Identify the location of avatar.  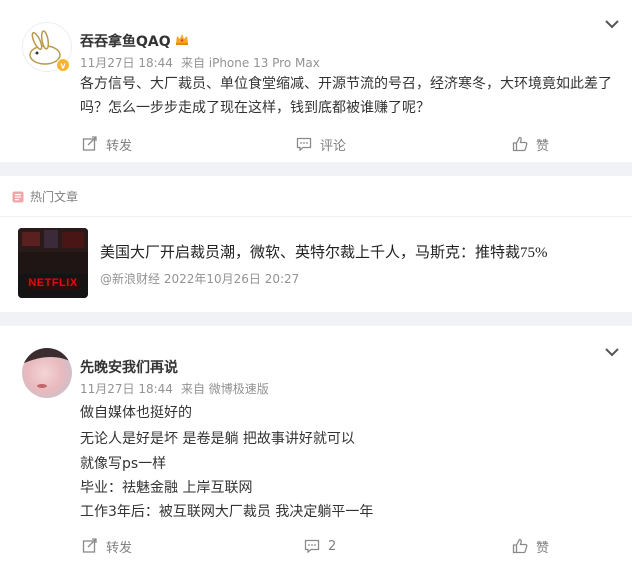
(47, 373).